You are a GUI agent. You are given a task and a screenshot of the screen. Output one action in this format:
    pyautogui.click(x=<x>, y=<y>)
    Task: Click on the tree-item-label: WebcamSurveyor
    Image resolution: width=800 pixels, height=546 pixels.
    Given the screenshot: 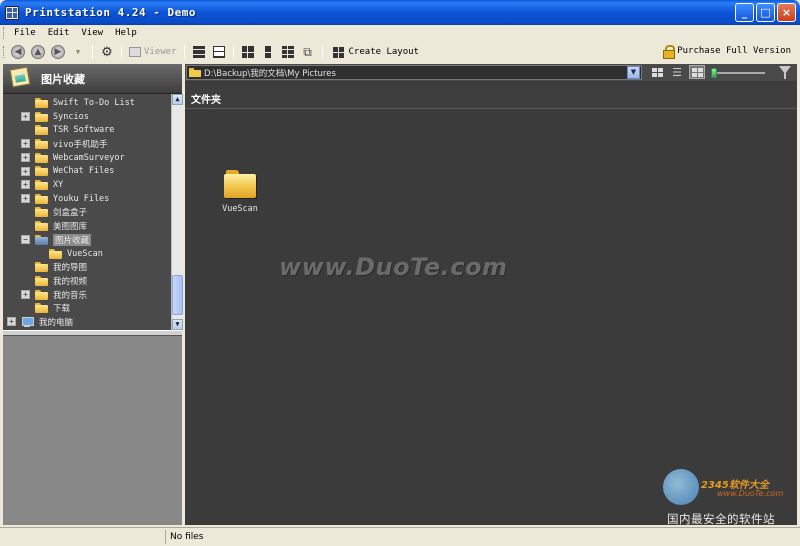 What is the action you would take?
    pyautogui.click(x=89, y=157)
    